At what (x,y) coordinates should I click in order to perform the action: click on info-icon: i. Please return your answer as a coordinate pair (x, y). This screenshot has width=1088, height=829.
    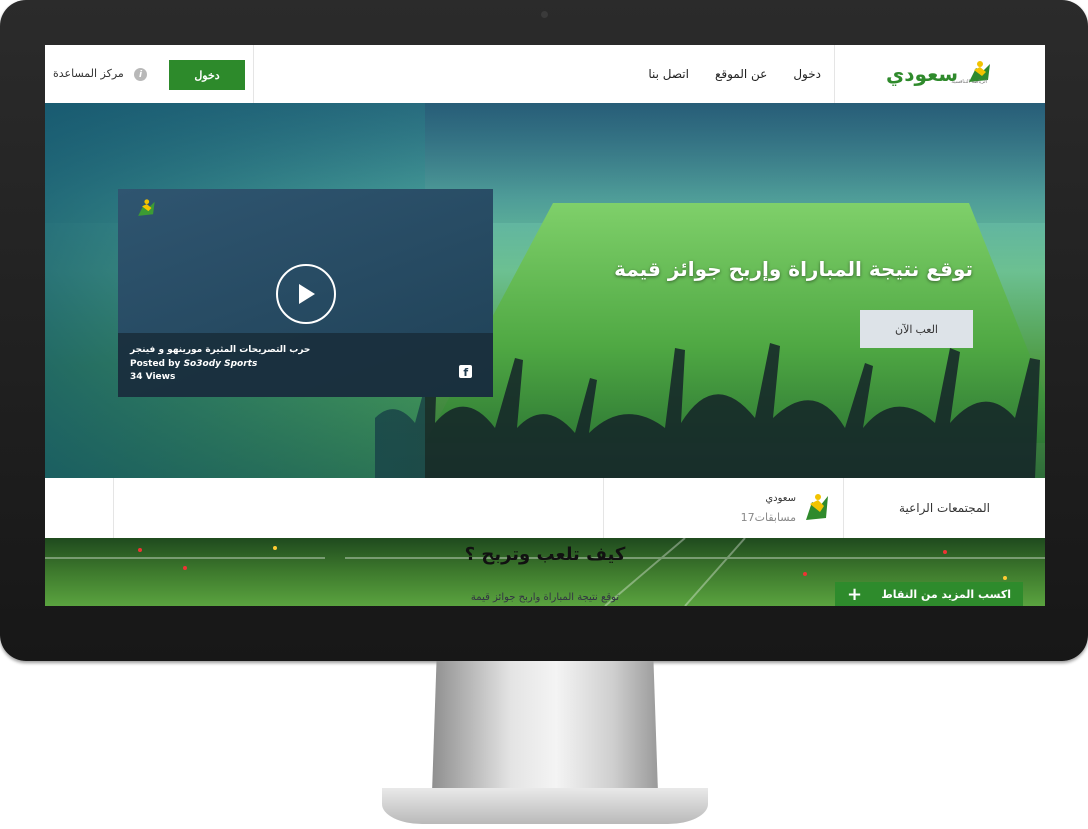
    Looking at the image, I should click on (140, 74).